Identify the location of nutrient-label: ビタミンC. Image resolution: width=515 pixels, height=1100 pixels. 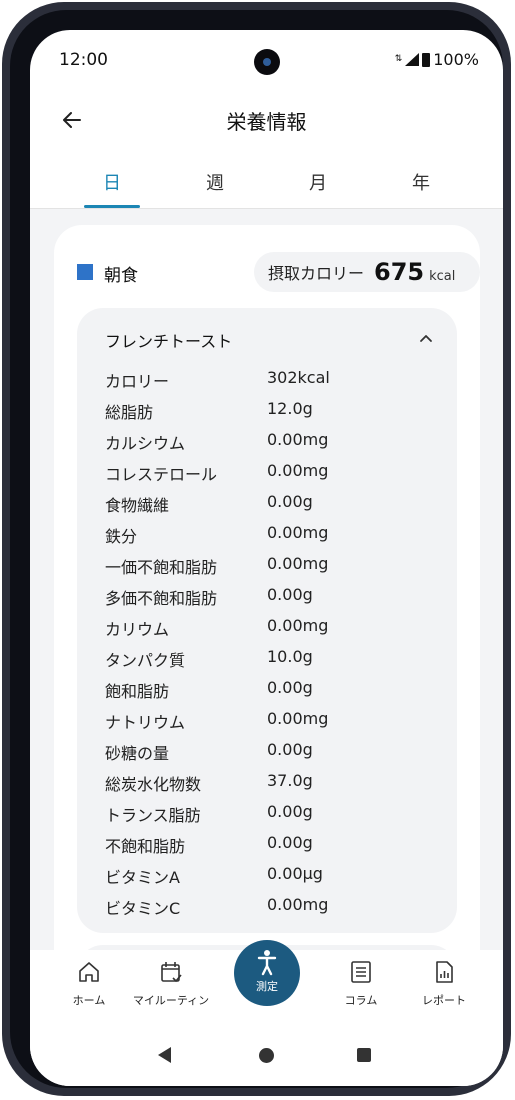
(143, 908).